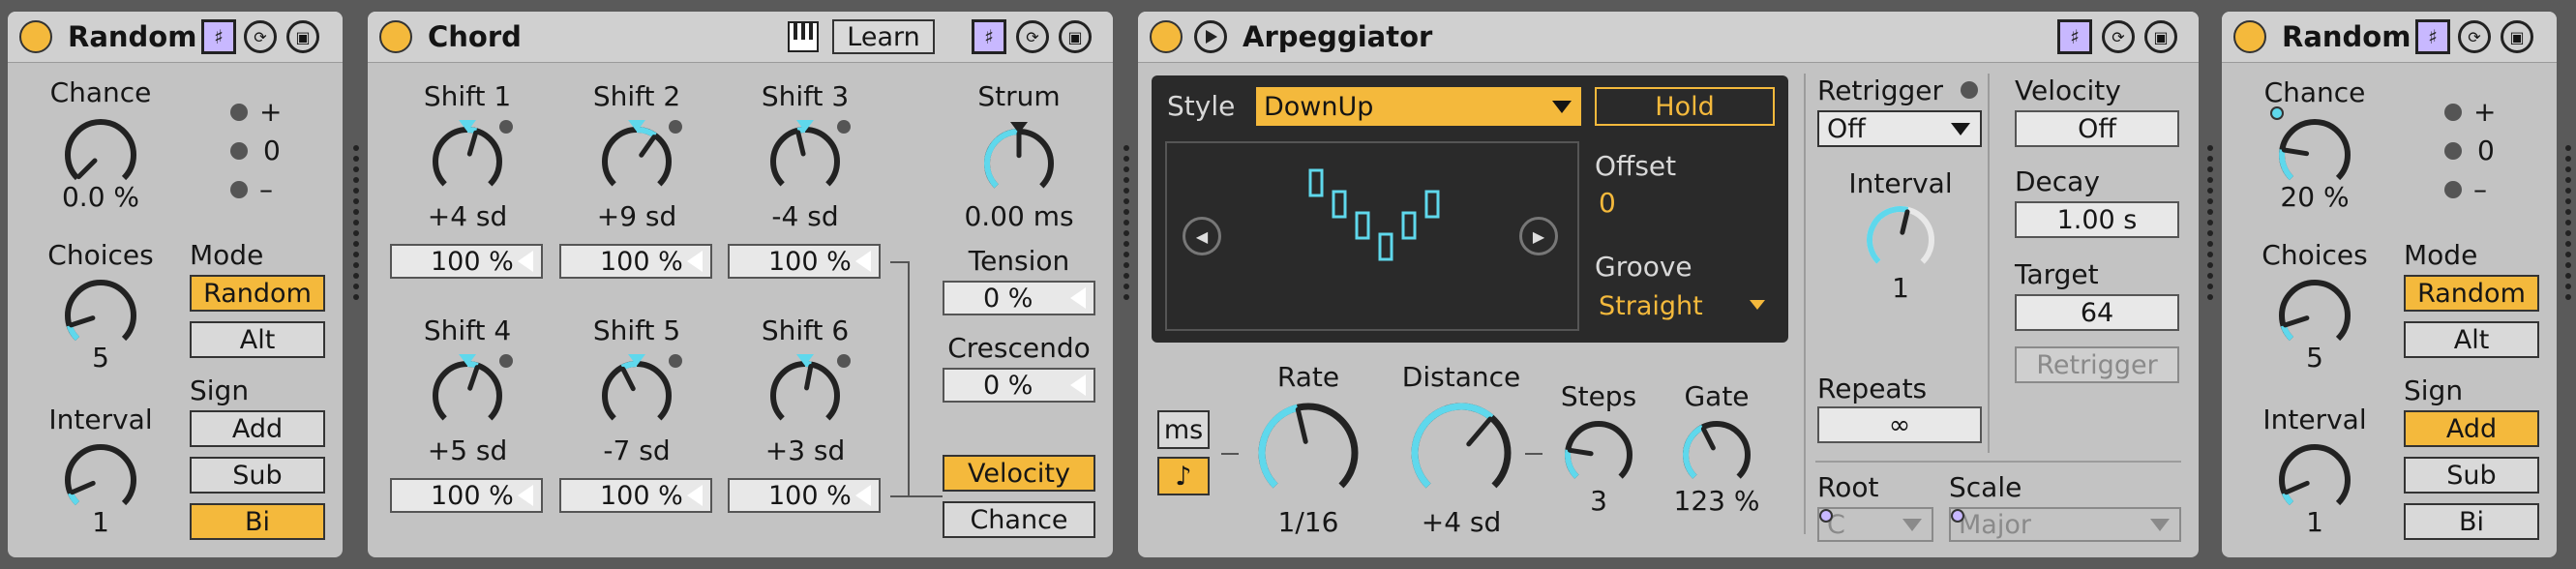  Describe the element at coordinates (2097, 313) in the screenshot. I see `target-value: 64` at that location.